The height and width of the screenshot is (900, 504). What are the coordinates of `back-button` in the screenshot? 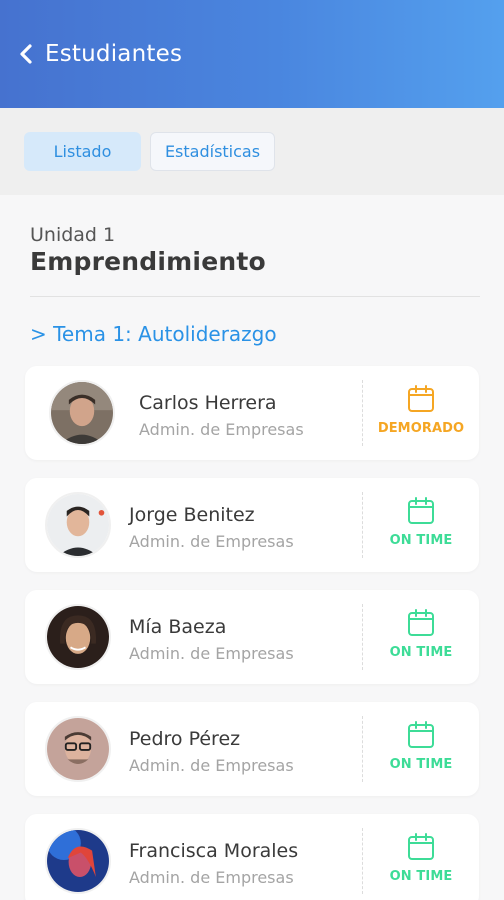 It's located at (26, 54).